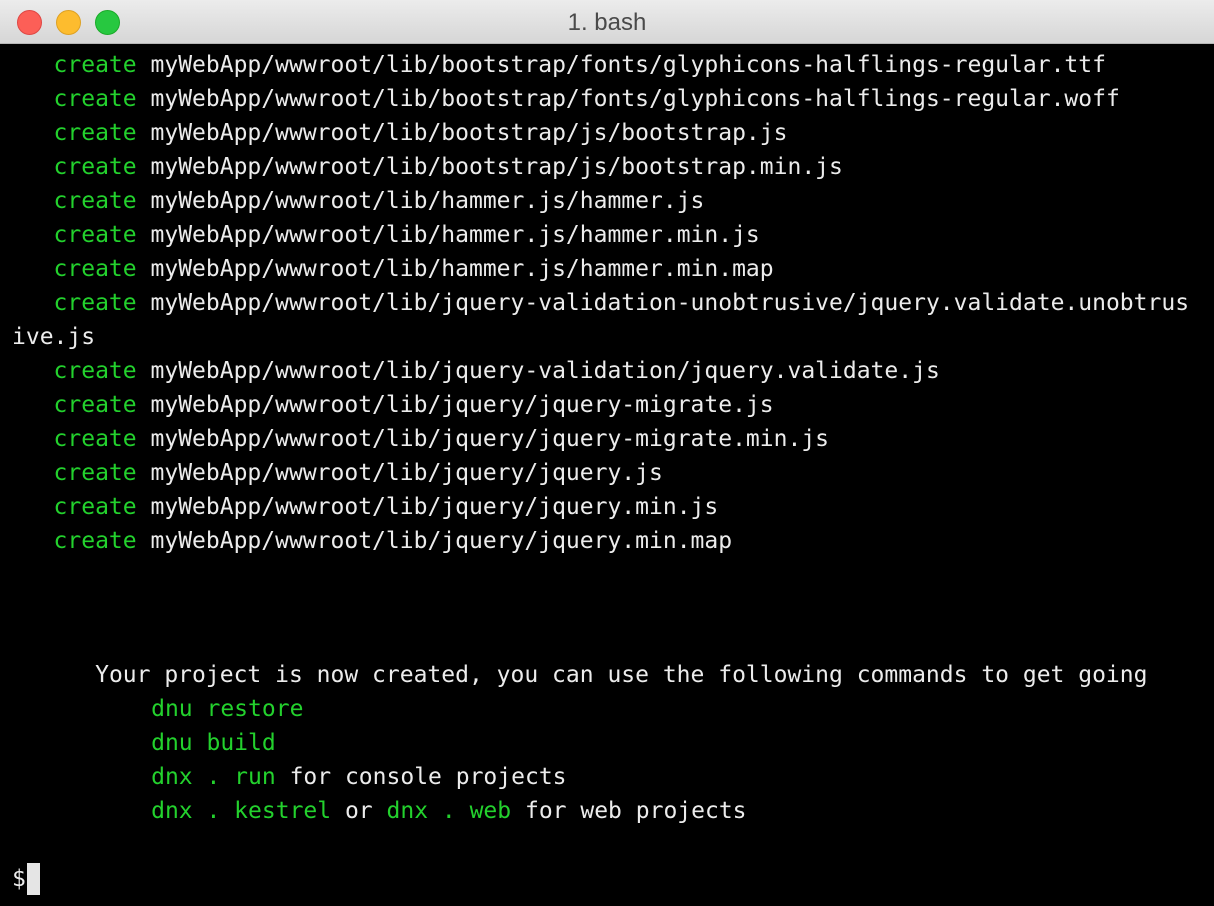  I want to click on created-file-path: myWebApp/wwwroot/lib/jquery/jquery.js, so click(406, 473).